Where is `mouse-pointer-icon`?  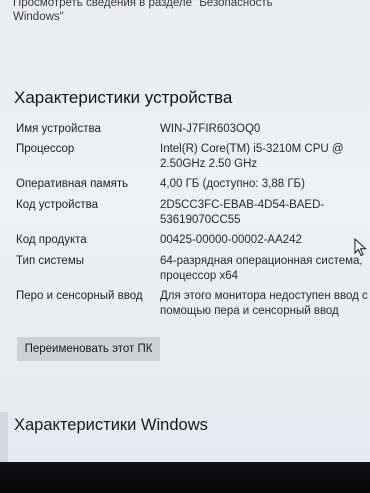 mouse-pointer-icon is located at coordinates (360, 247).